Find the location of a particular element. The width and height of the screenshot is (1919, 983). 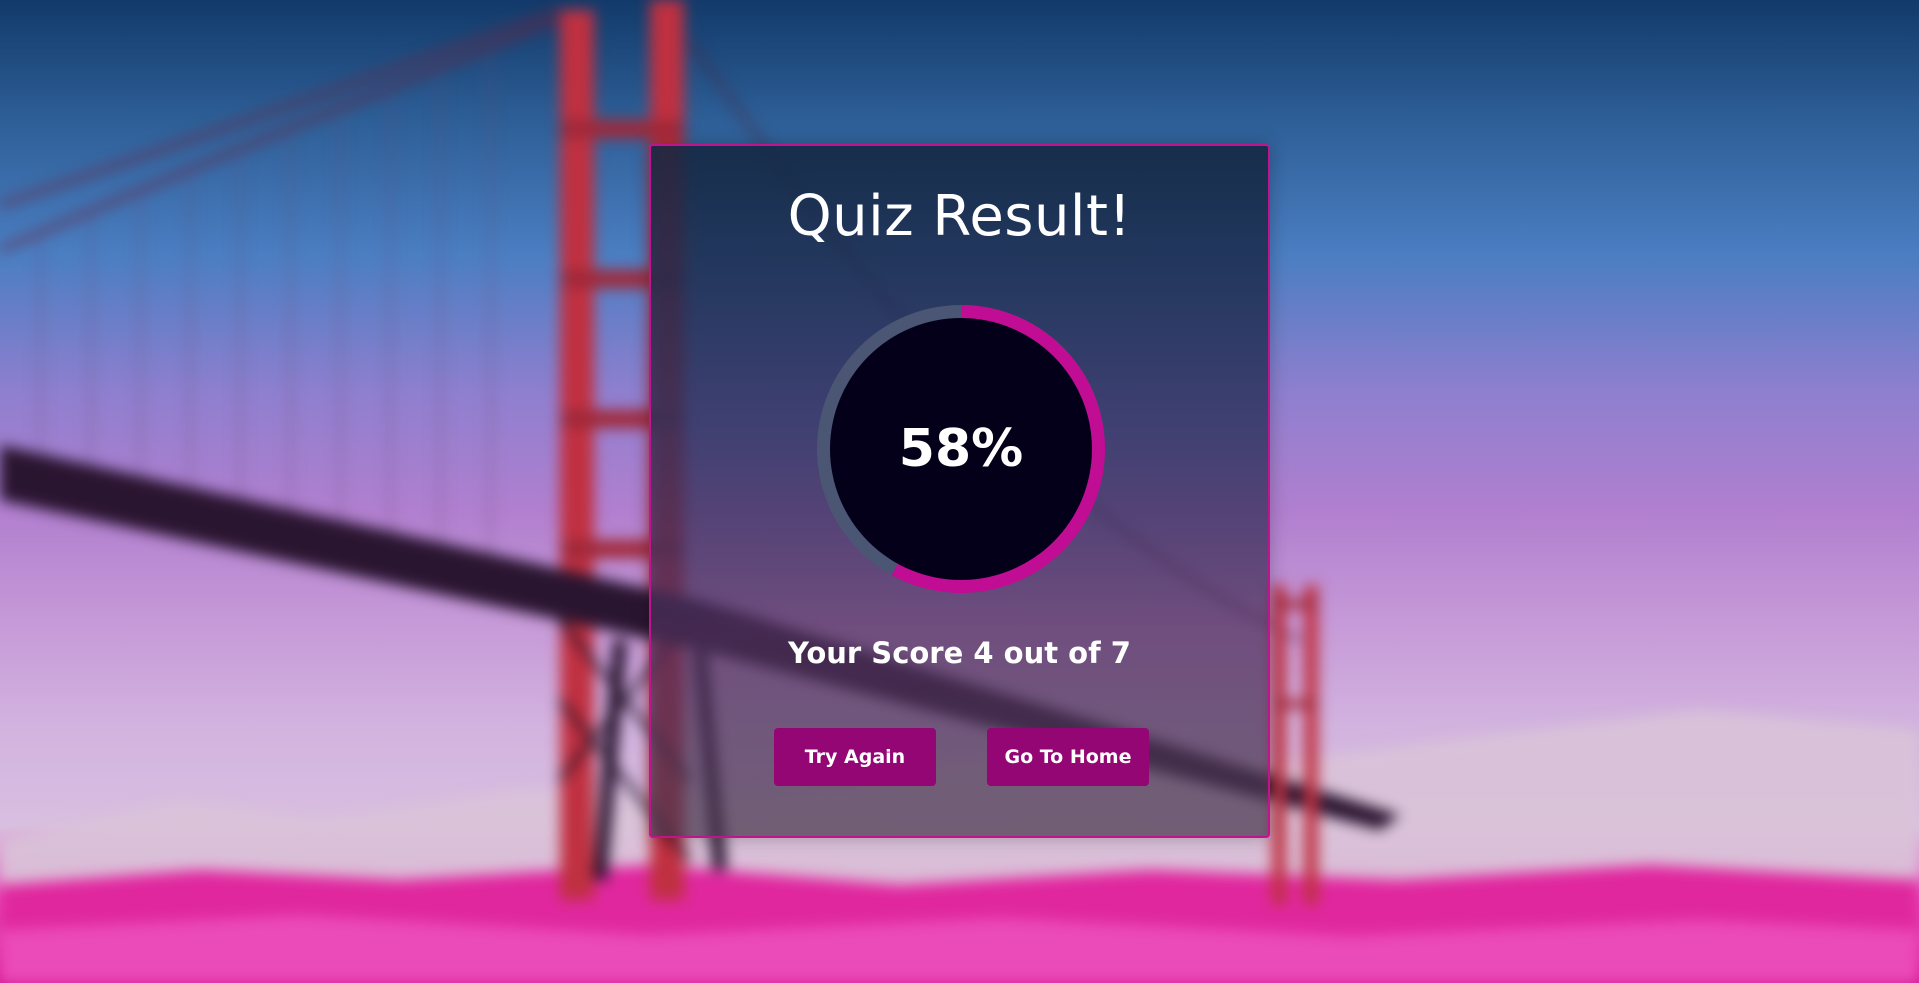

score-progress-ring: 58% is located at coordinates (961, 449).